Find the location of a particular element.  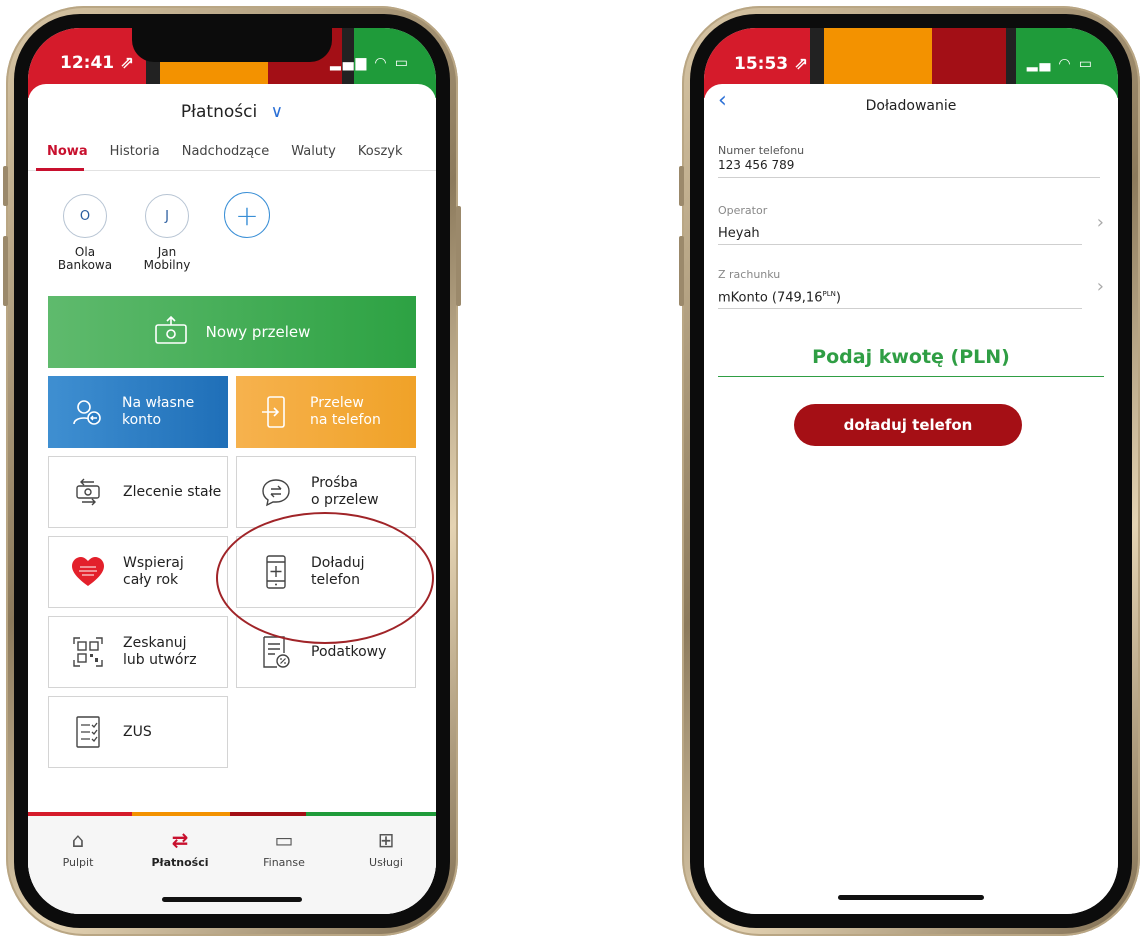

support-charity-button: Wspieraj cały rok is located at coordinates (138, 572).